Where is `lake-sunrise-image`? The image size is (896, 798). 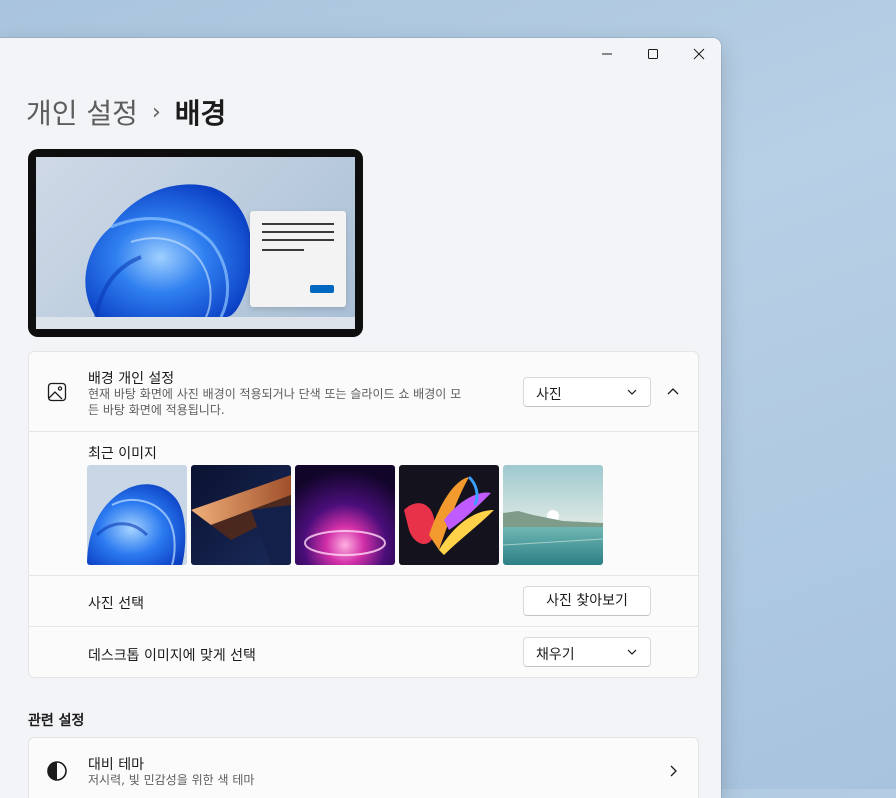
lake-sunrise-image is located at coordinates (553, 515).